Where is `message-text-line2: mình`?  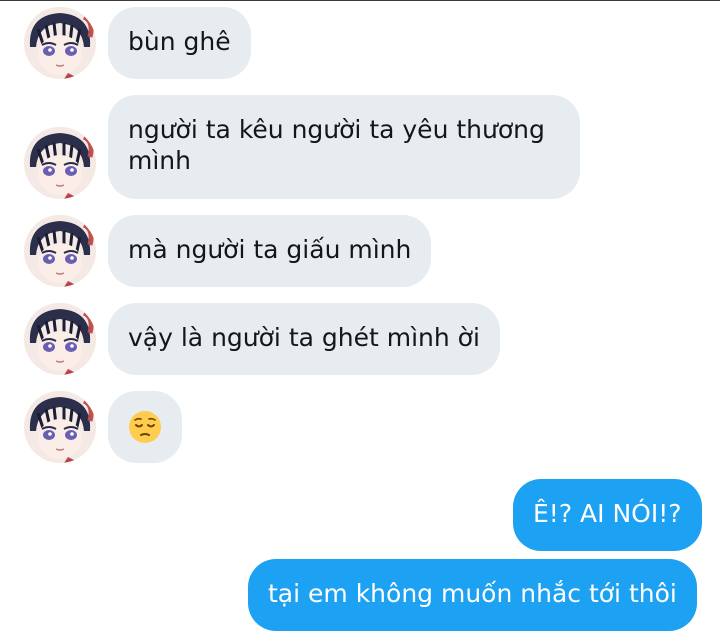
message-text-line2: mình is located at coordinates (159, 160).